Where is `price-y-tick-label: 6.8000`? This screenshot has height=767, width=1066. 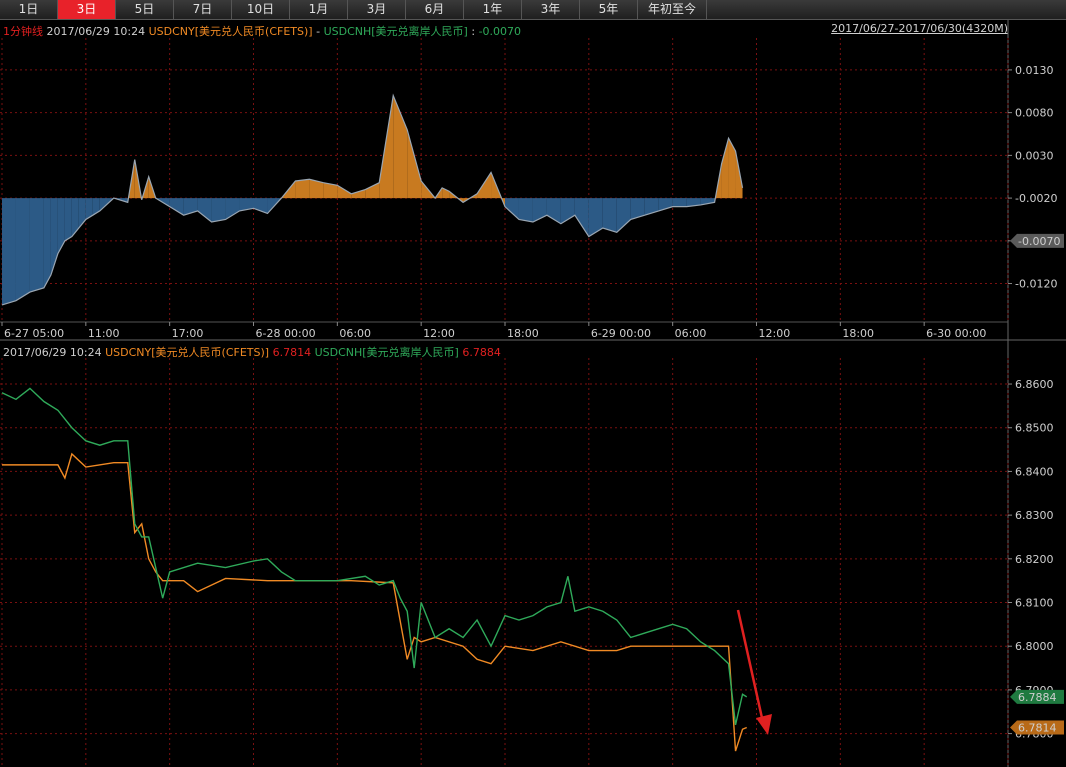 price-y-tick-label: 6.8000 is located at coordinates (1034, 646).